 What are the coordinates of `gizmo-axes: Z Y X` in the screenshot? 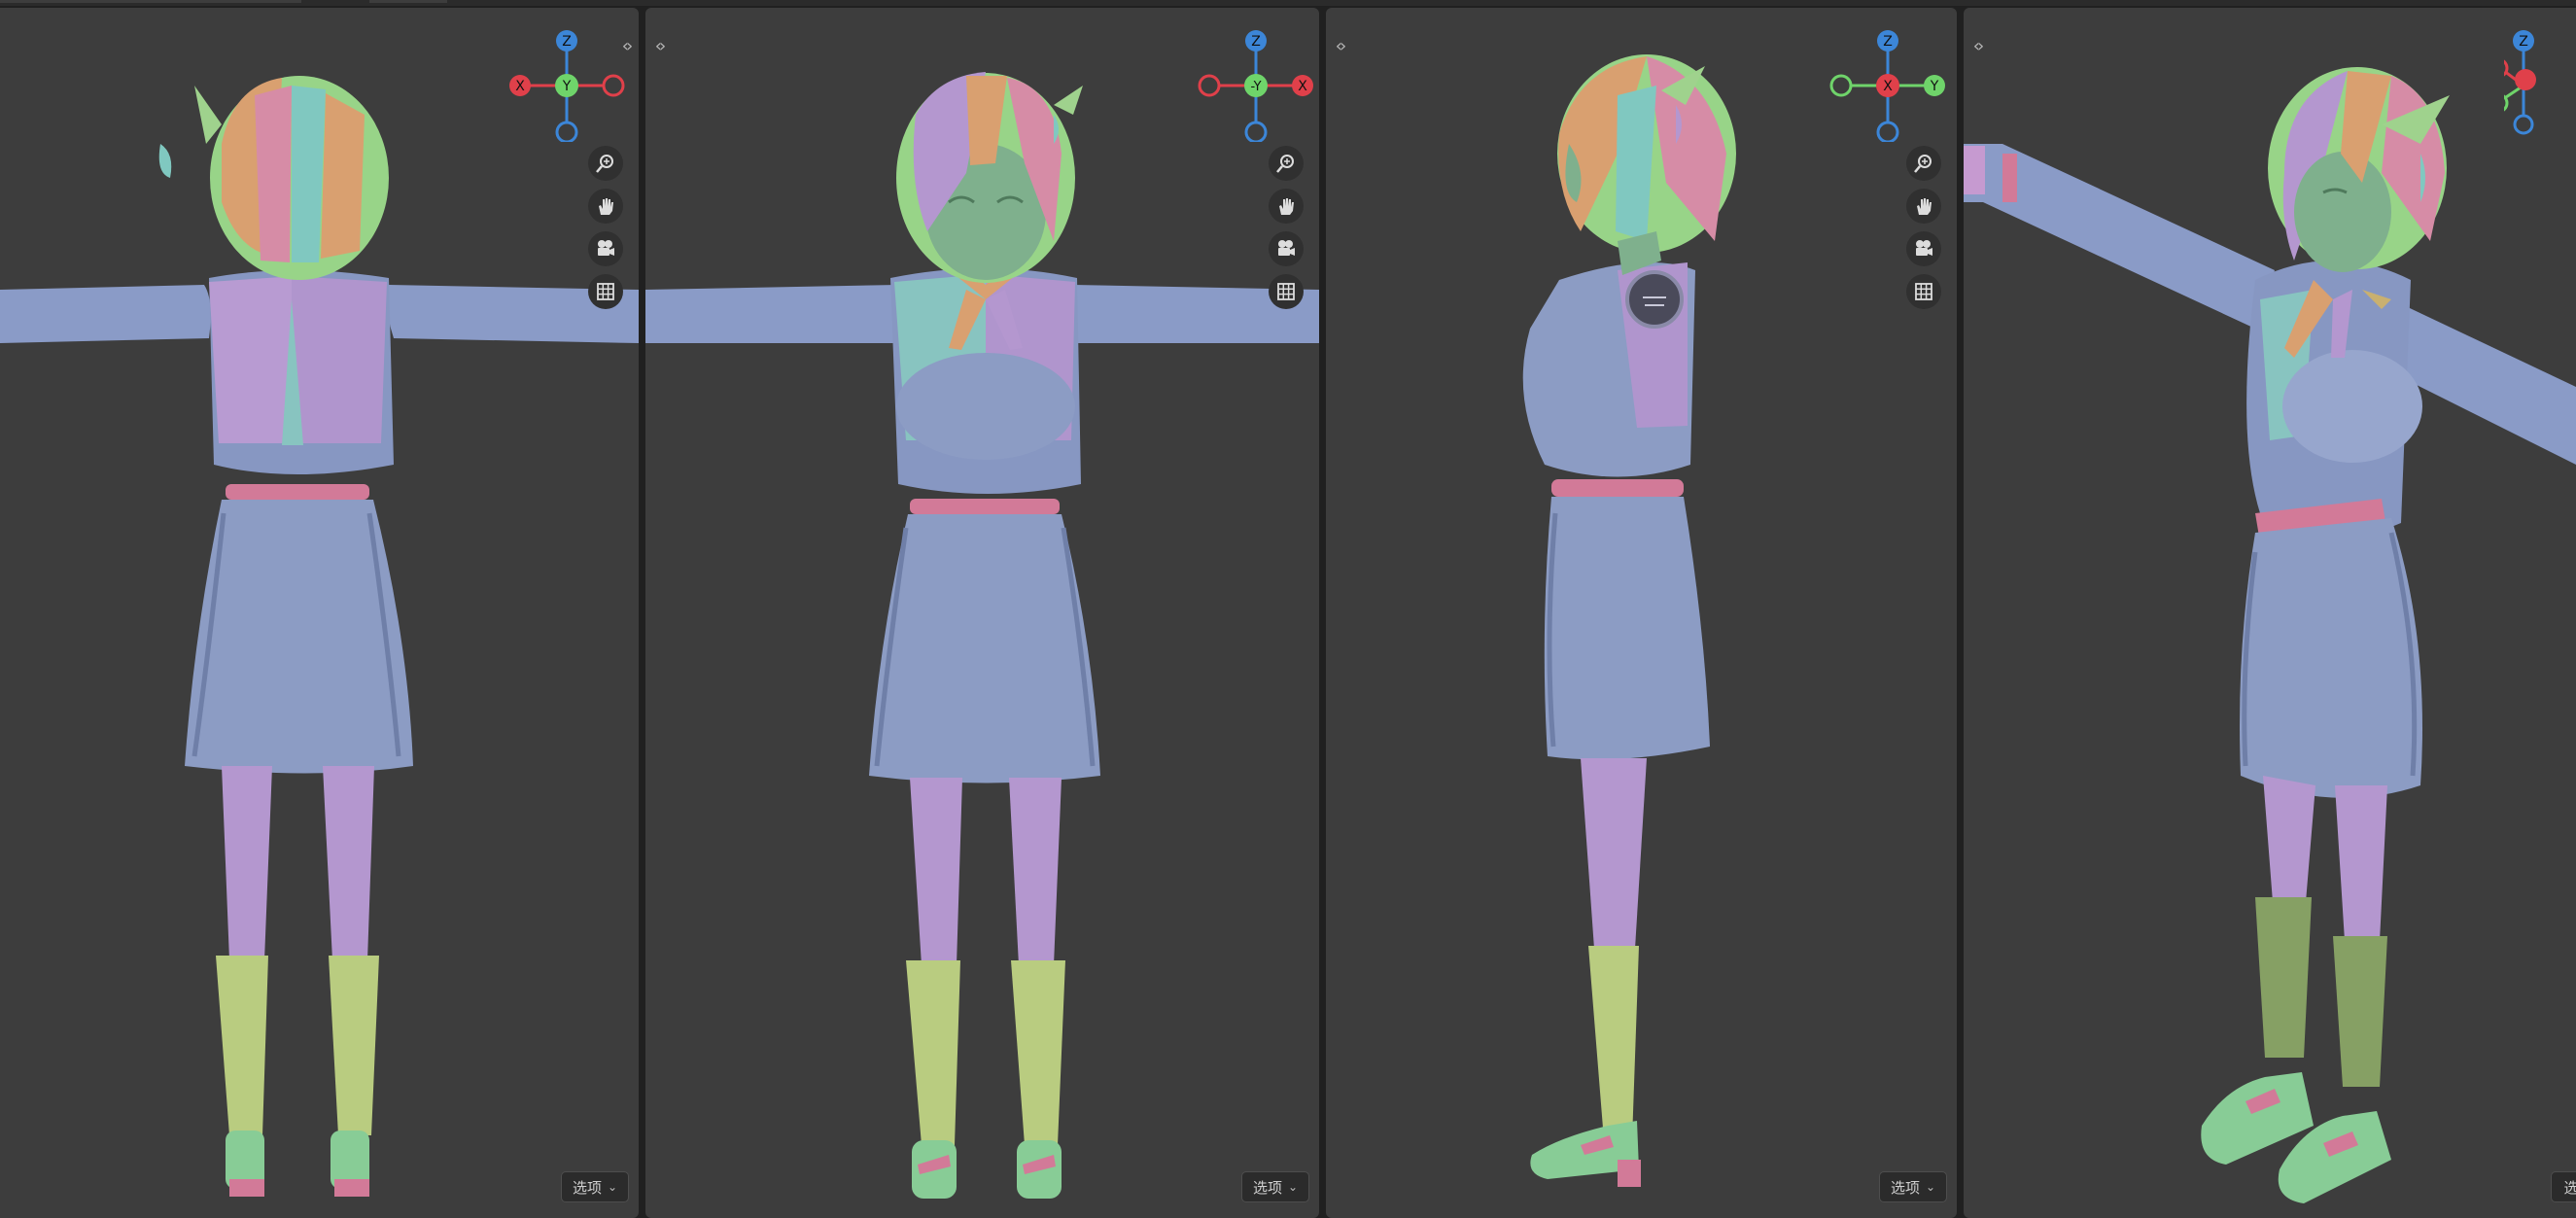 It's located at (566, 84).